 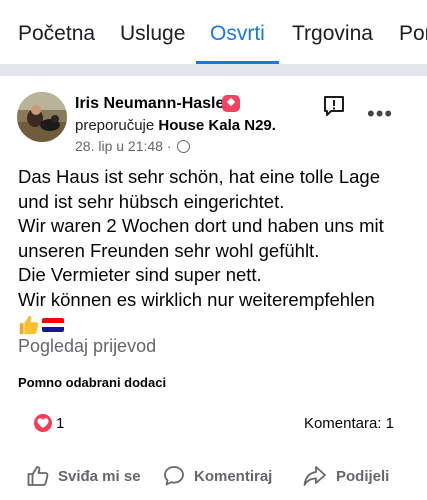 I want to click on section-divider, so click(x=213, y=70).